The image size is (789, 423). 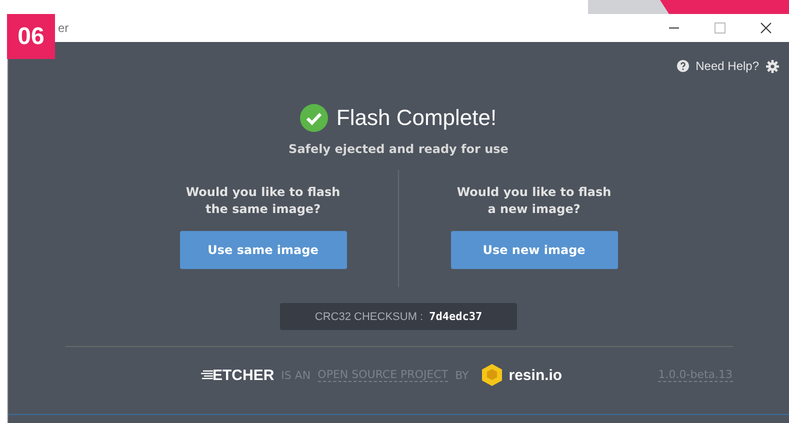 I want to click on option-question: Would you like to flash the same image?, so click(x=263, y=201).